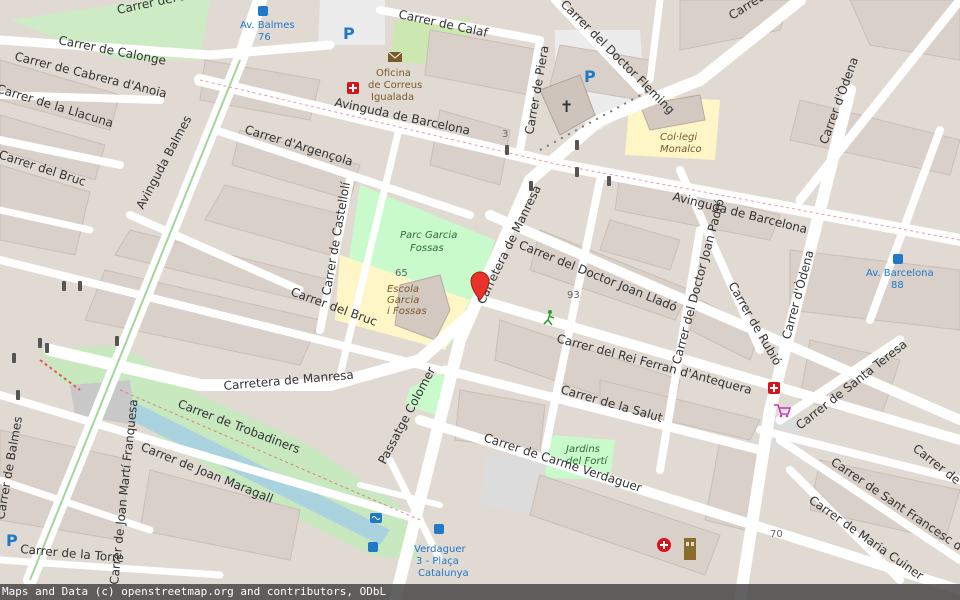 The width and height of the screenshot is (960, 600). Describe the element at coordinates (392, 97) in the screenshot. I see `post-office-label-line3: Igualada` at that location.